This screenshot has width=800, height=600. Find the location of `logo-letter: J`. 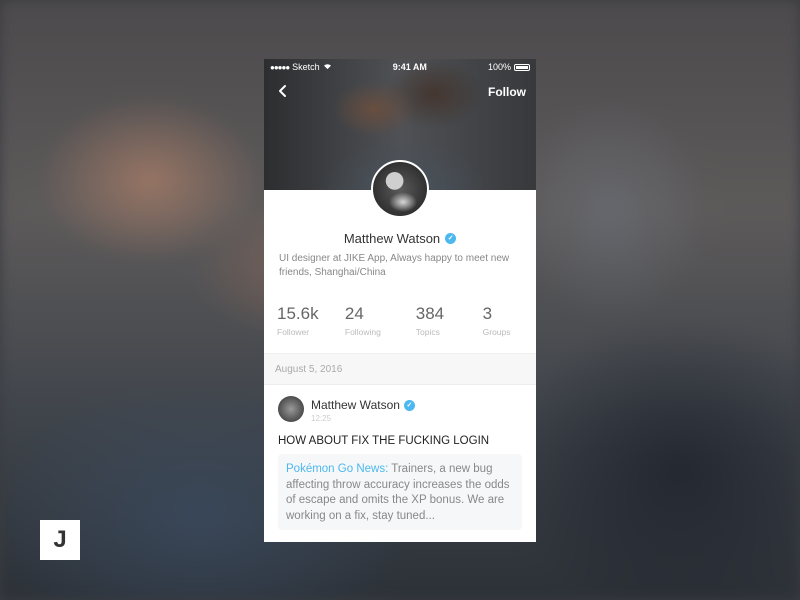

logo-letter: J is located at coordinates (60, 539).